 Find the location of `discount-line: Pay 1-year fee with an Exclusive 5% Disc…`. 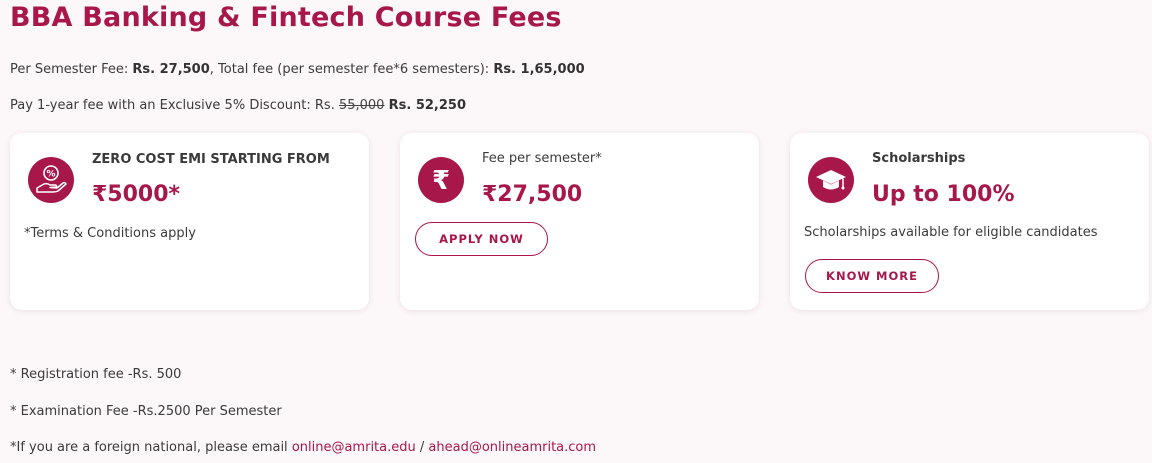

discount-line: Pay 1-year fee with an Exclusive 5% Disc… is located at coordinates (238, 105).